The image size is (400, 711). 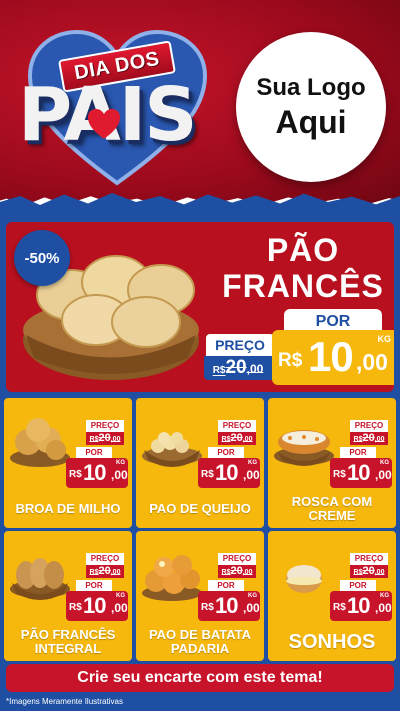 What do you see at coordinates (42, 258) in the screenshot?
I see `discount-badge: -50%` at bounding box center [42, 258].